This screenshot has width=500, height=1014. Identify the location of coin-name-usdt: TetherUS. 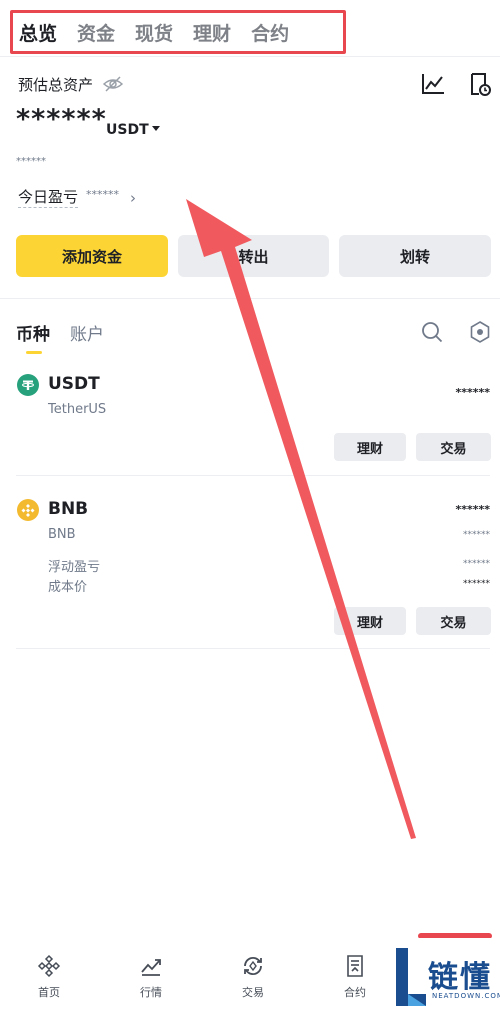
(77, 409).